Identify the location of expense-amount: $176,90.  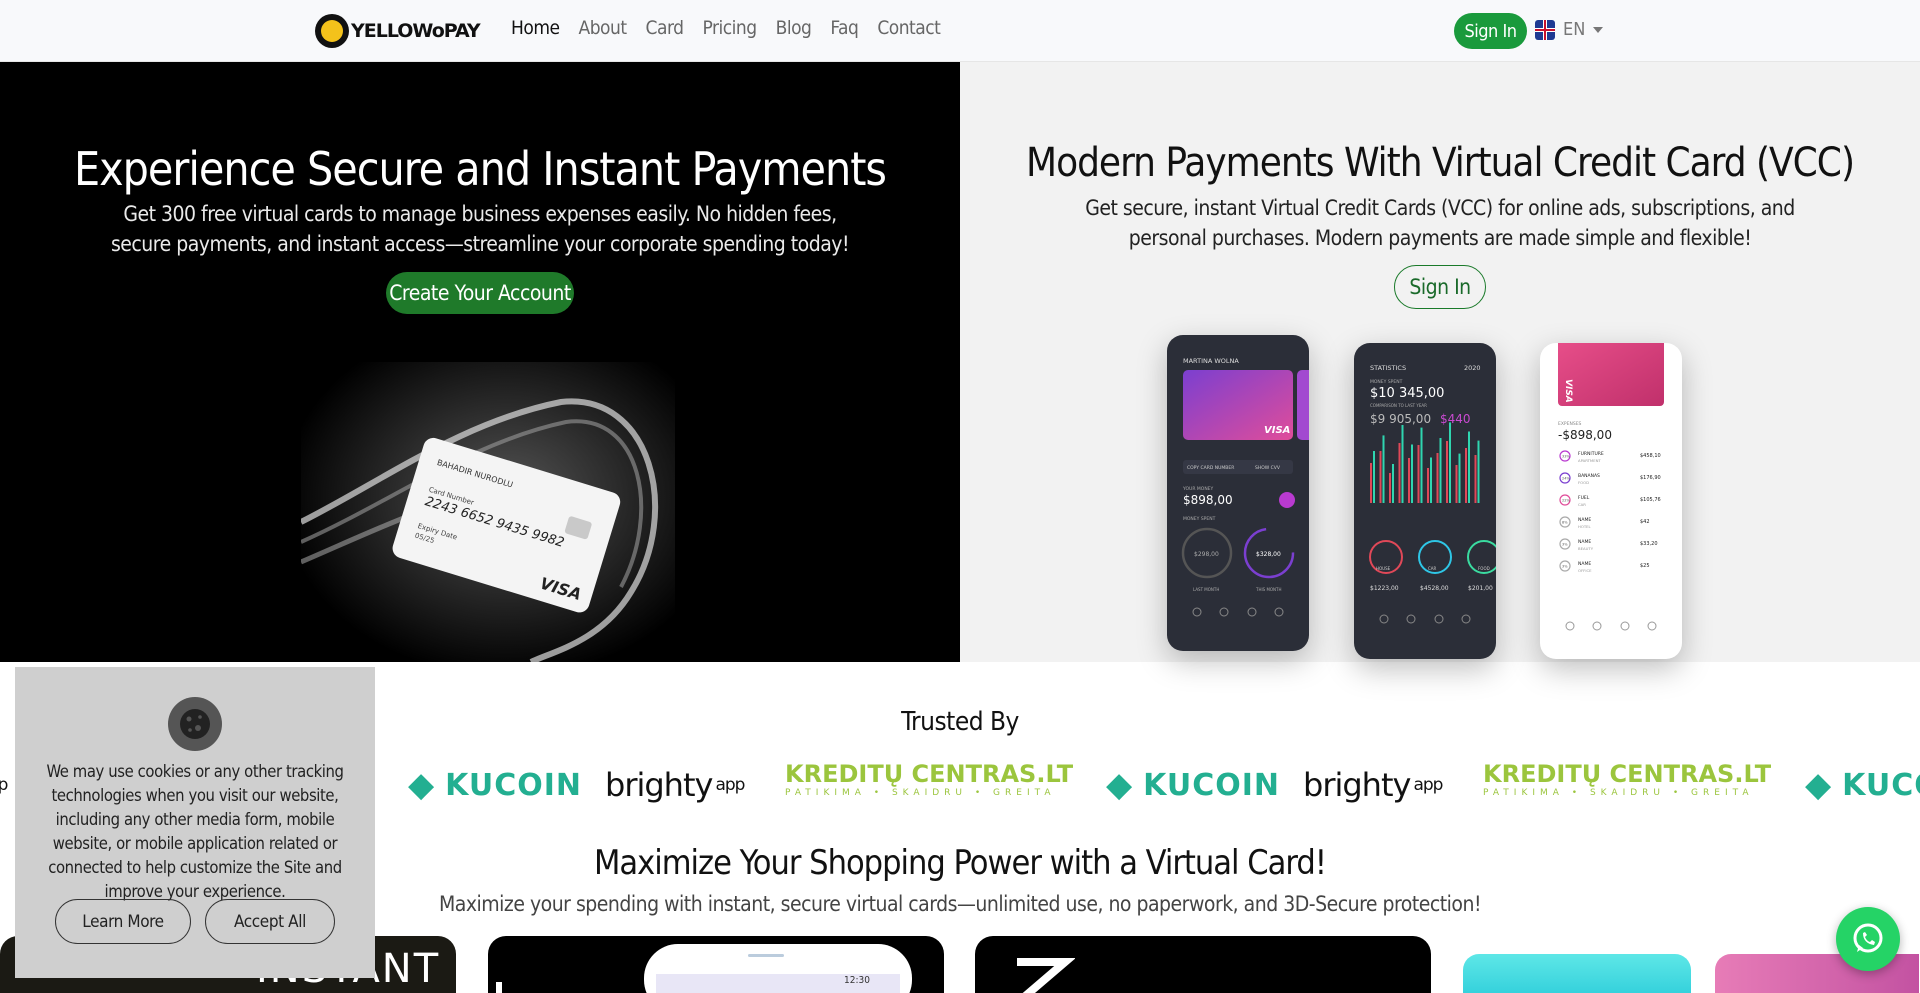
(1650, 478).